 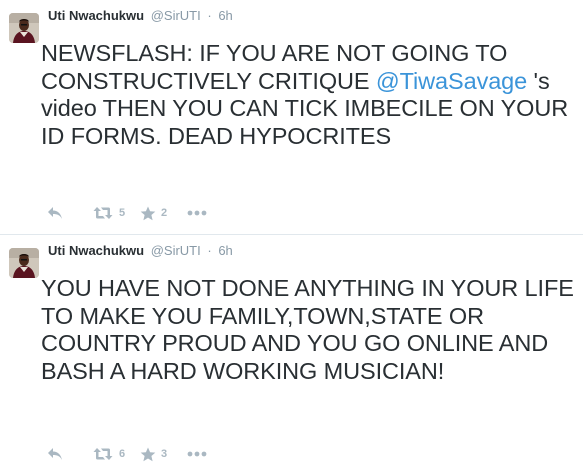 What do you see at coordinates (122, 213) in the screenshot?
I see `retweet-count: 5` at bounding box center [122, 213].